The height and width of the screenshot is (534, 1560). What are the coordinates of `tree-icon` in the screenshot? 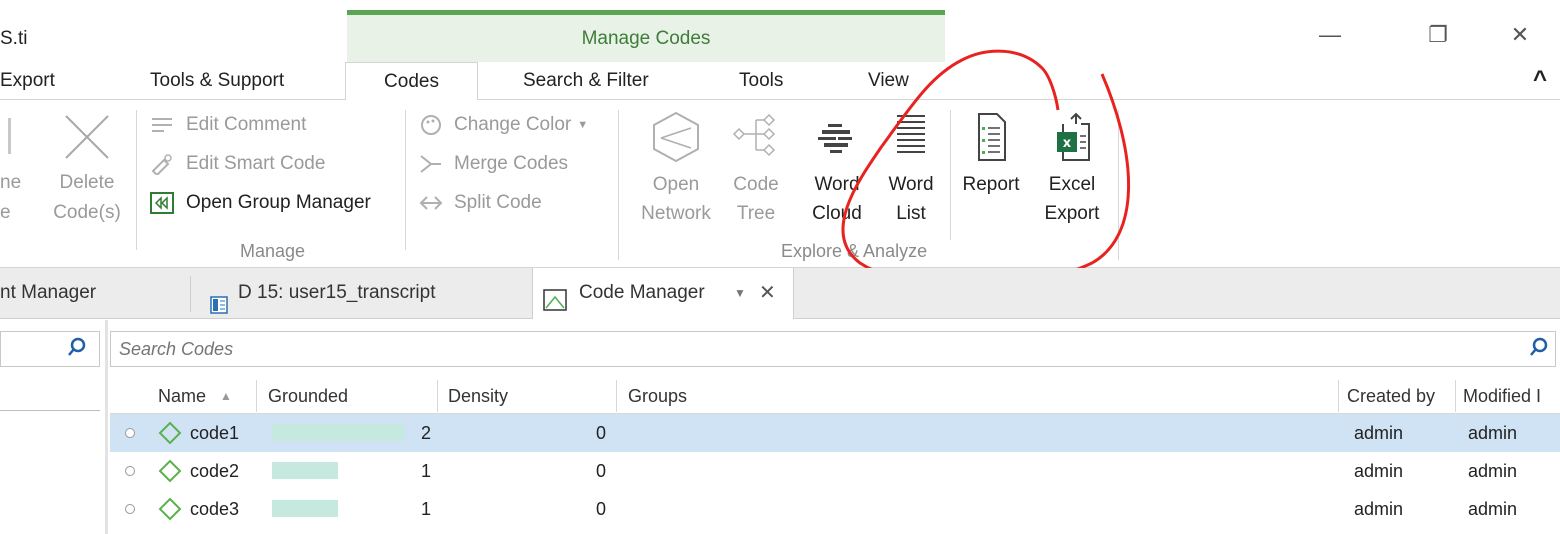 It's located at (756, 138).